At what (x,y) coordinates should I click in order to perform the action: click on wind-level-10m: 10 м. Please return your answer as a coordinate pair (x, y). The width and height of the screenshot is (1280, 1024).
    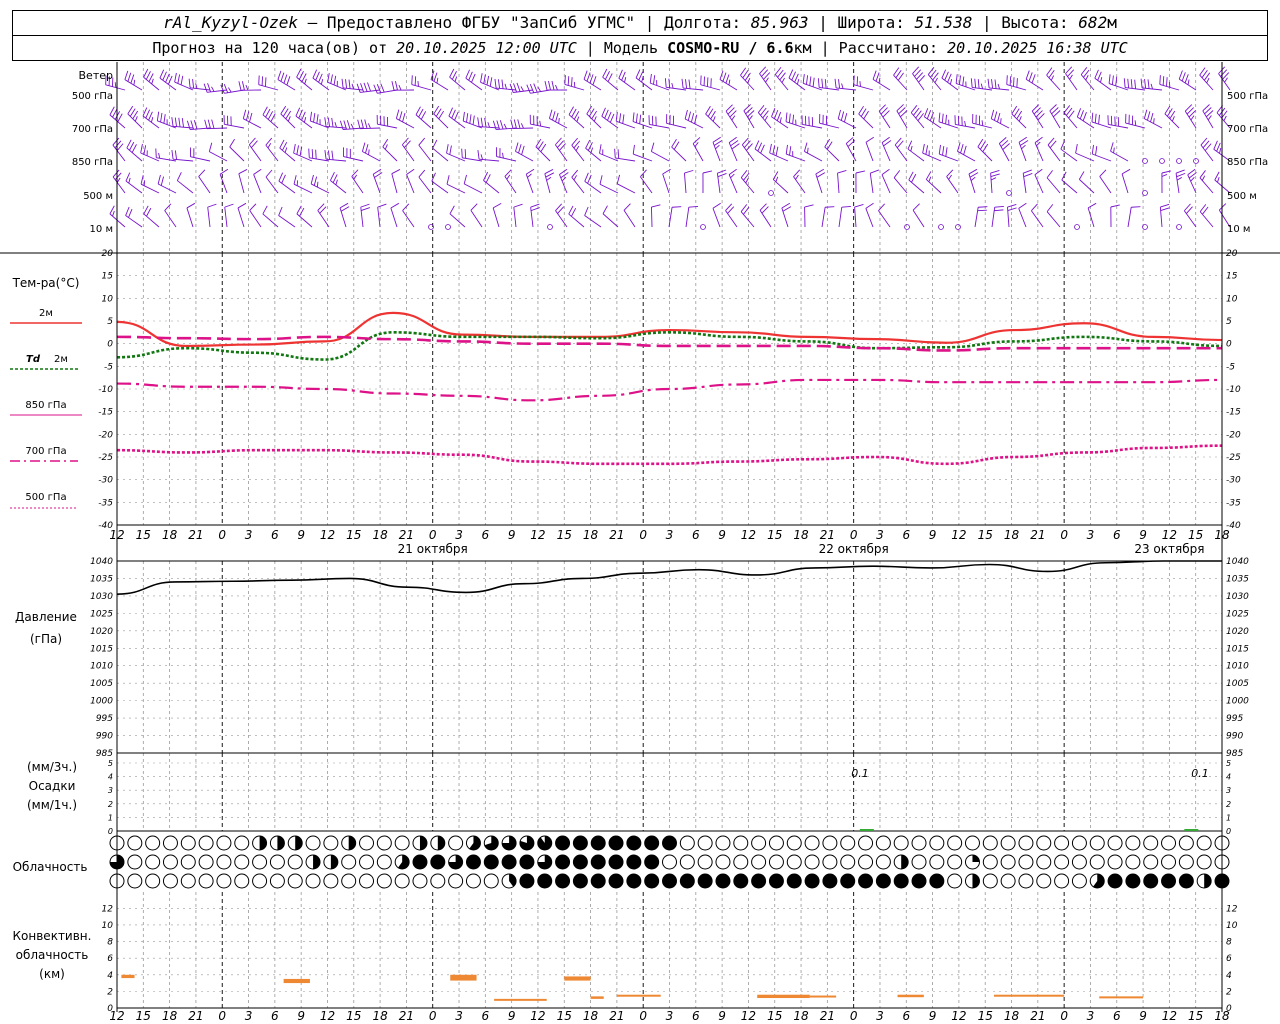
    Looking at the image, I should click on (101, 229).